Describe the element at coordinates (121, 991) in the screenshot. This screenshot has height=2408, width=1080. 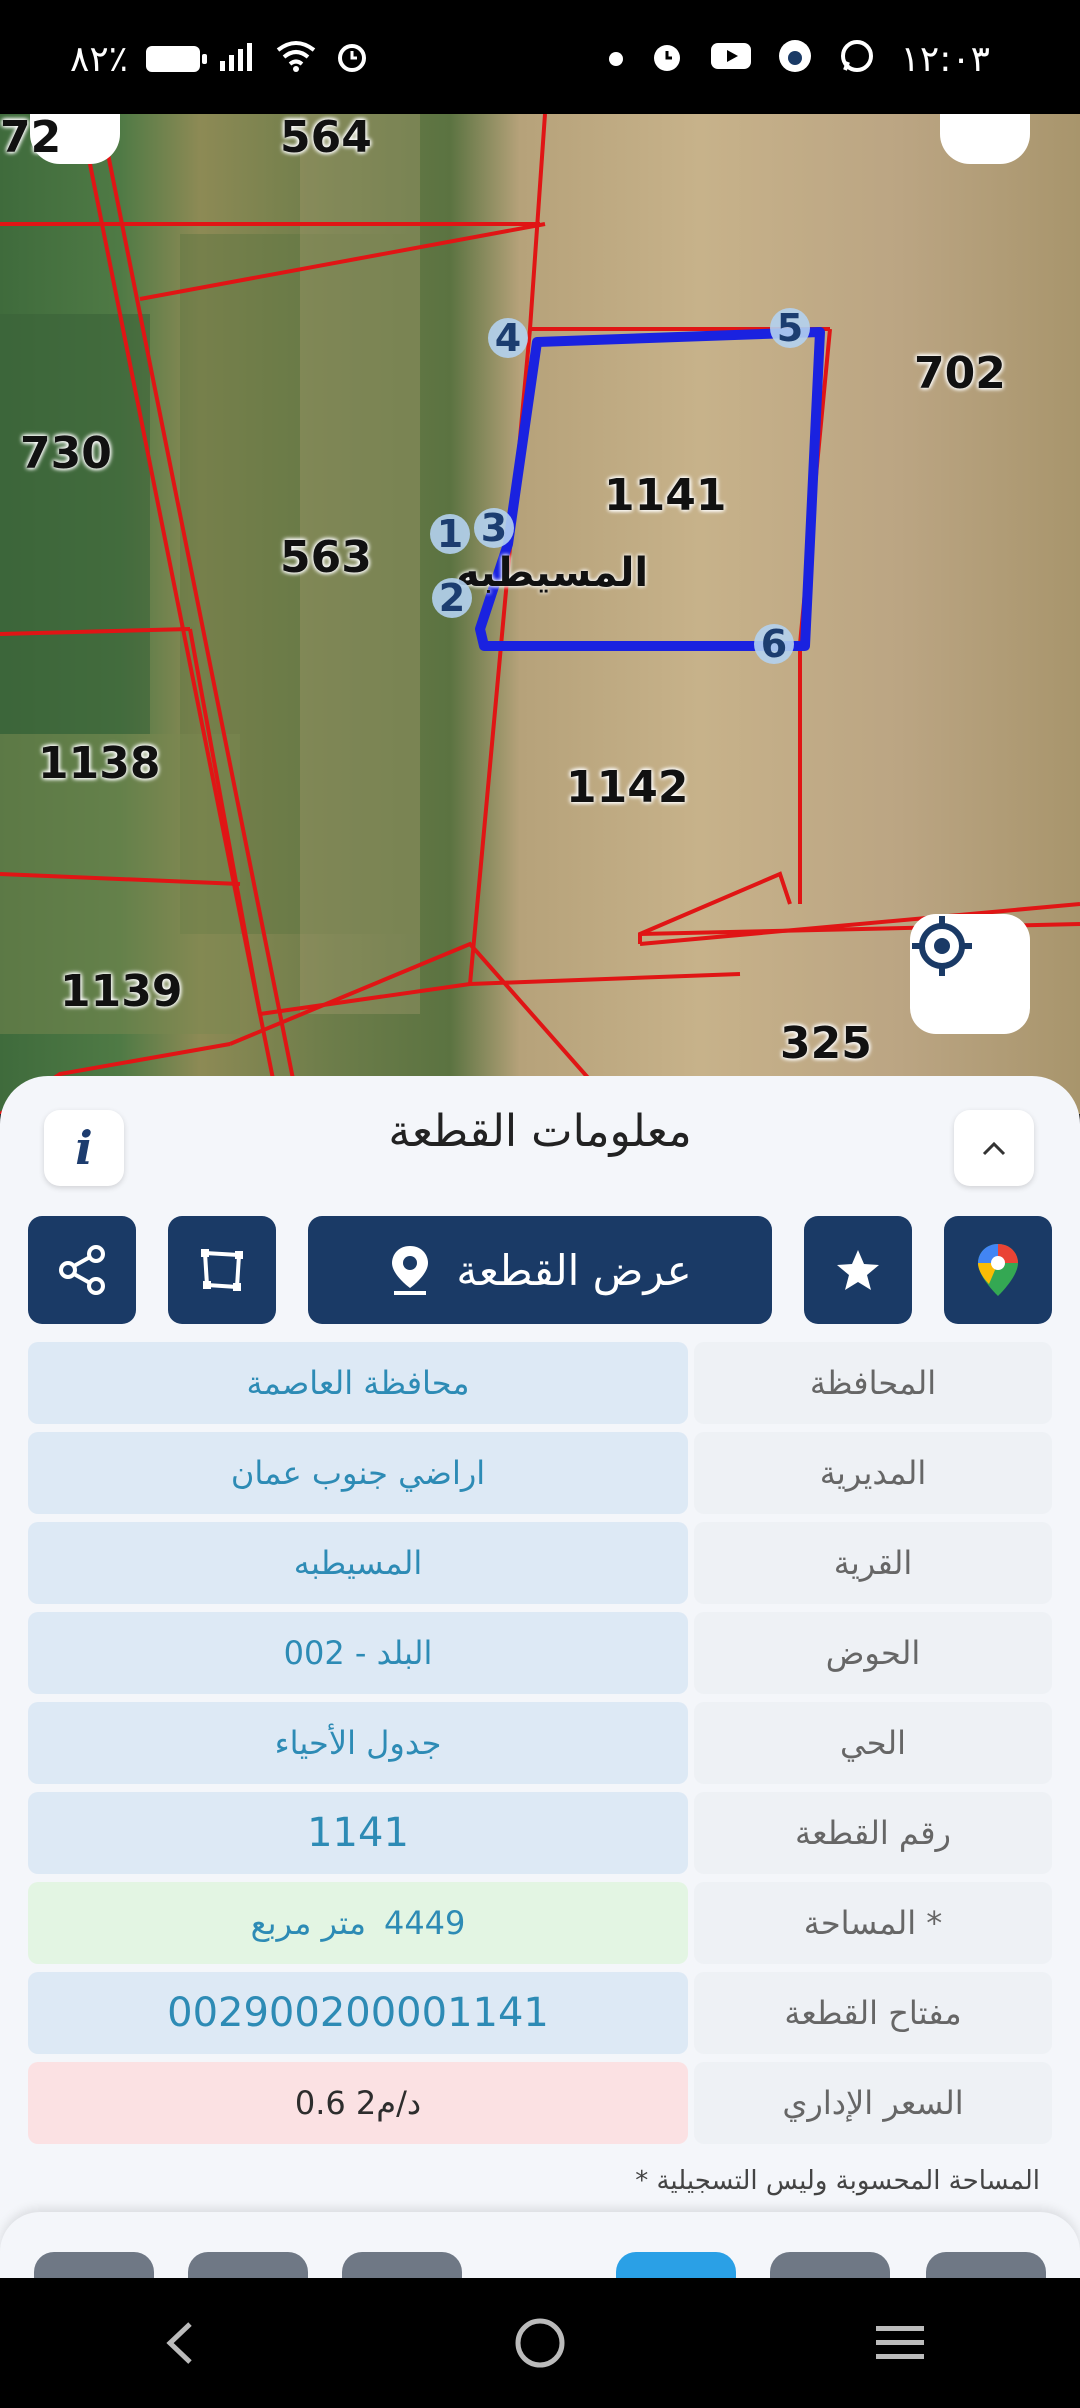
I see `parcel-label: 1139` at that location.